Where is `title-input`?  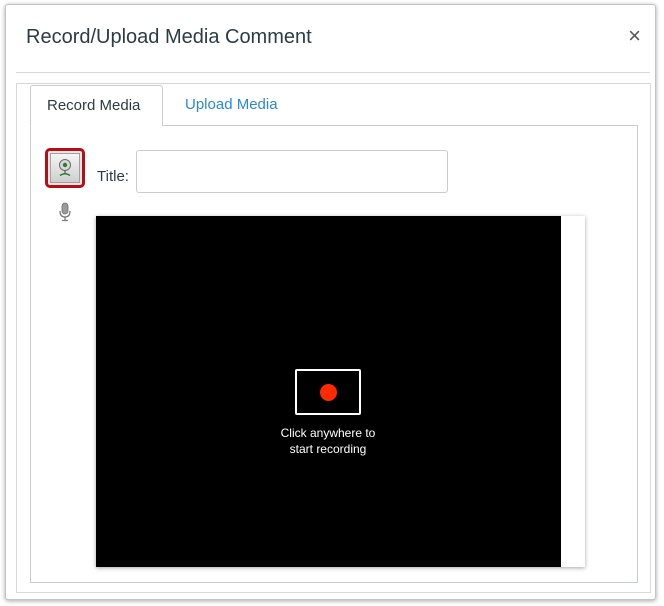 title-input is located at coordinates (292, 171).